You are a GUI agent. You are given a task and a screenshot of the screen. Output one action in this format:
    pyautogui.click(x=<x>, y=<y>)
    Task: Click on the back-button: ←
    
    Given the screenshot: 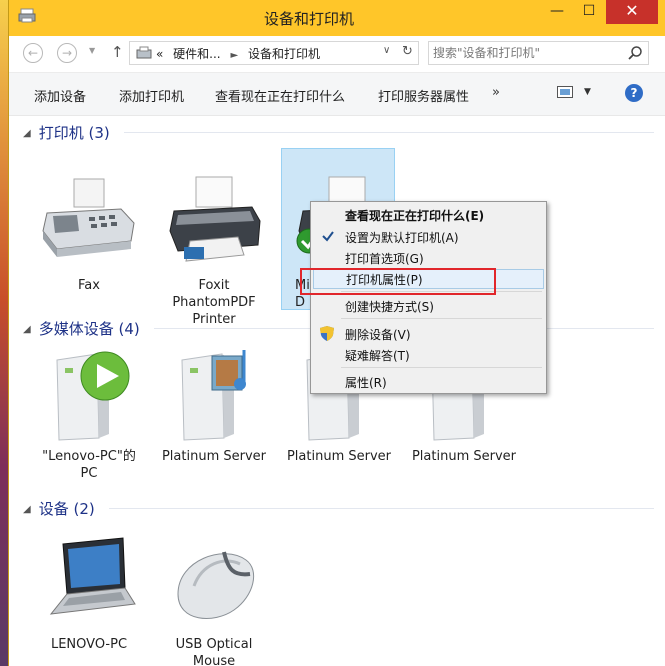 What is the action you would take?
    pyautogui.click(x=33, y=53)
    